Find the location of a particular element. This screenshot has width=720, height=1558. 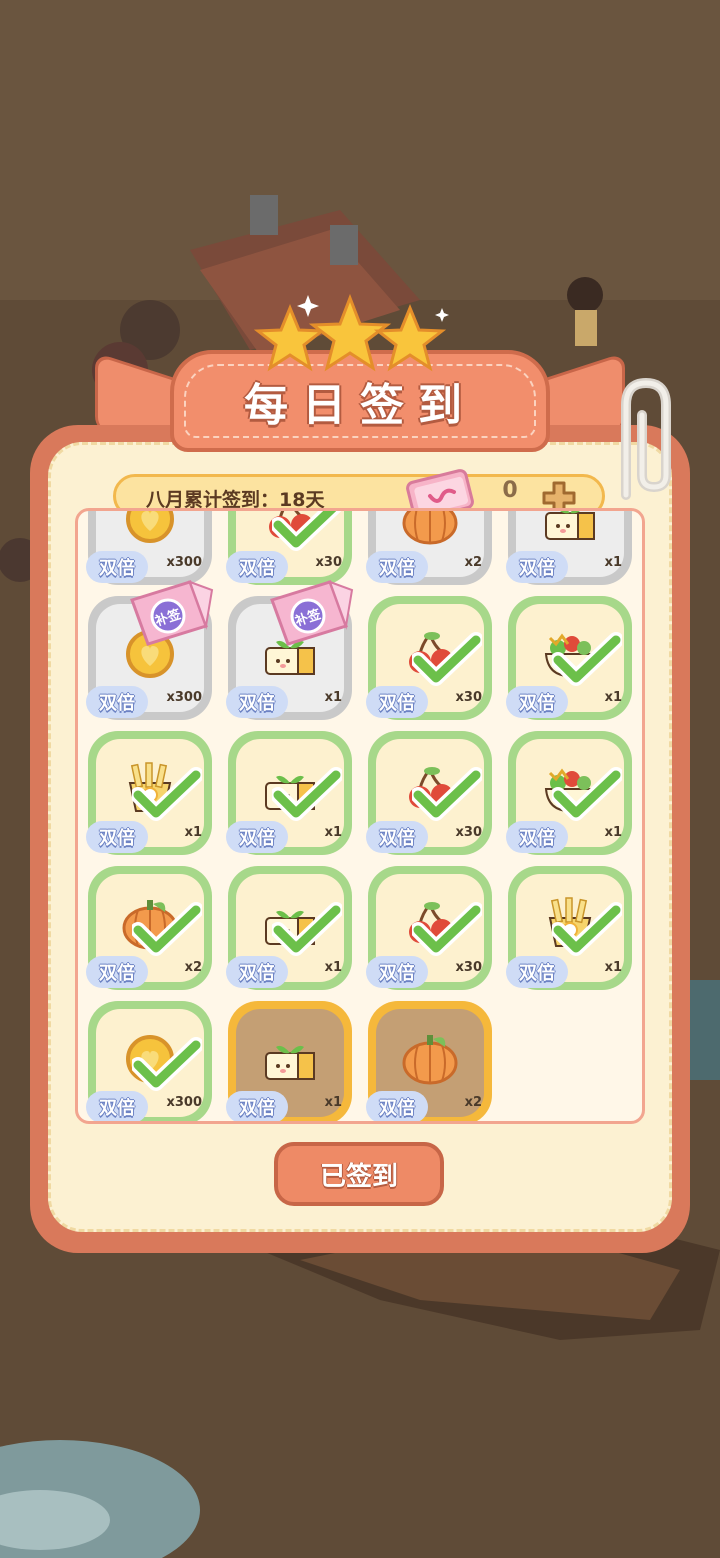

panel-title: 每日签到 is located at coordinates (360, 405).